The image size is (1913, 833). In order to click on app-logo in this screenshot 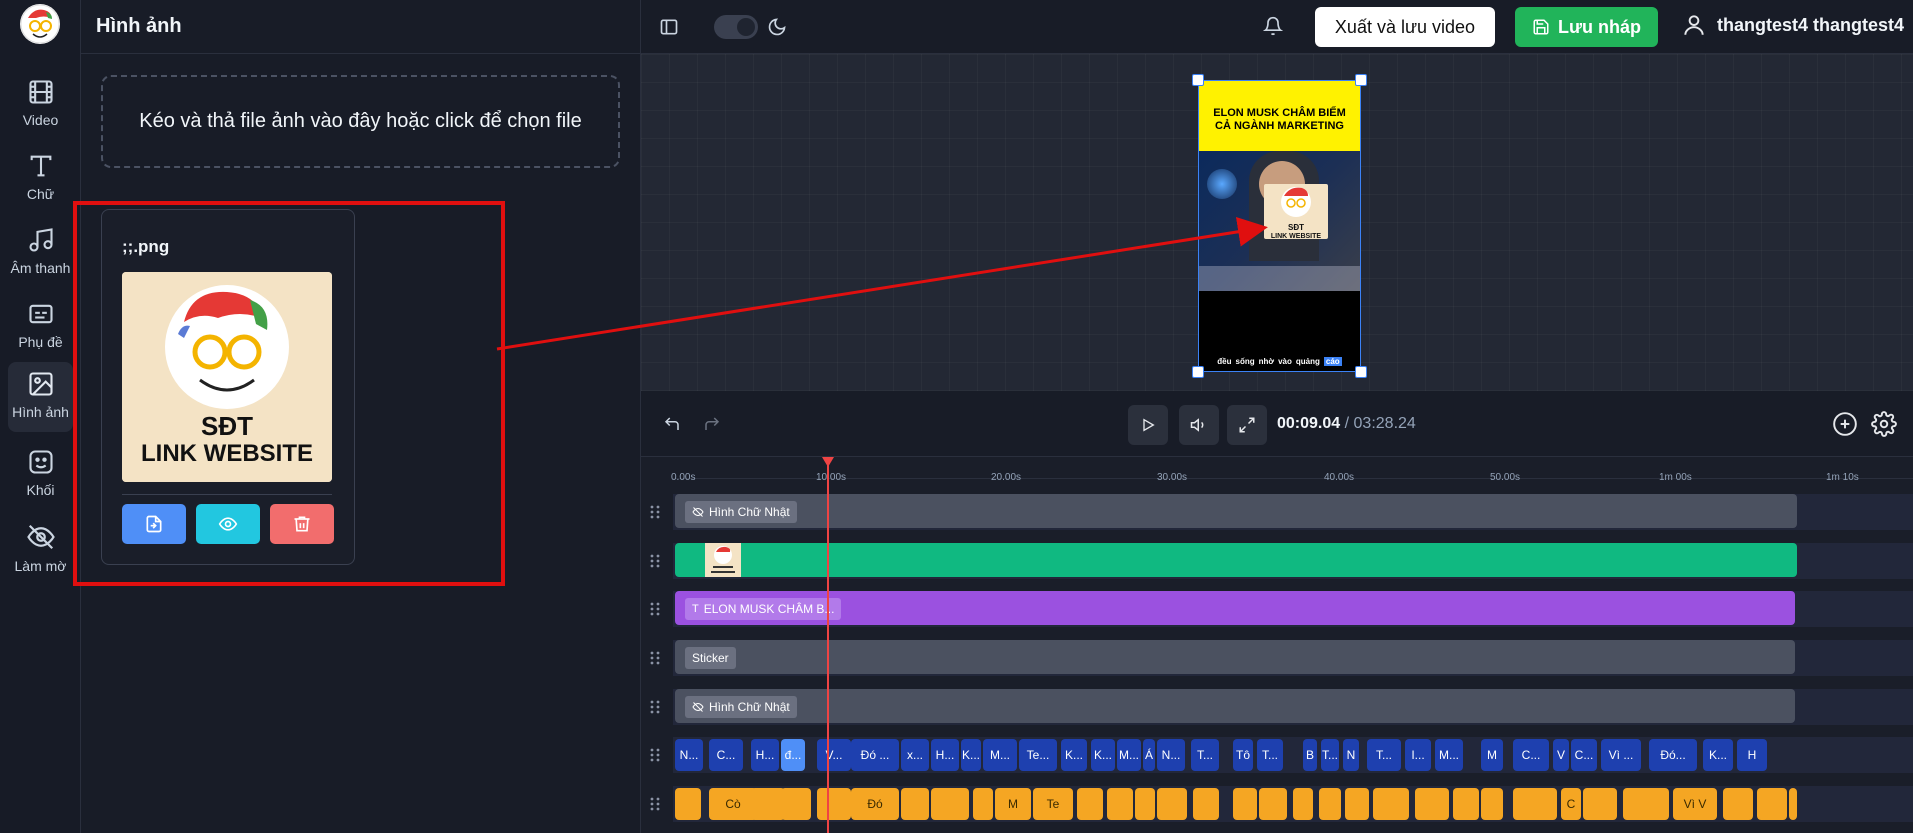, I will do `click(40, 24)`.